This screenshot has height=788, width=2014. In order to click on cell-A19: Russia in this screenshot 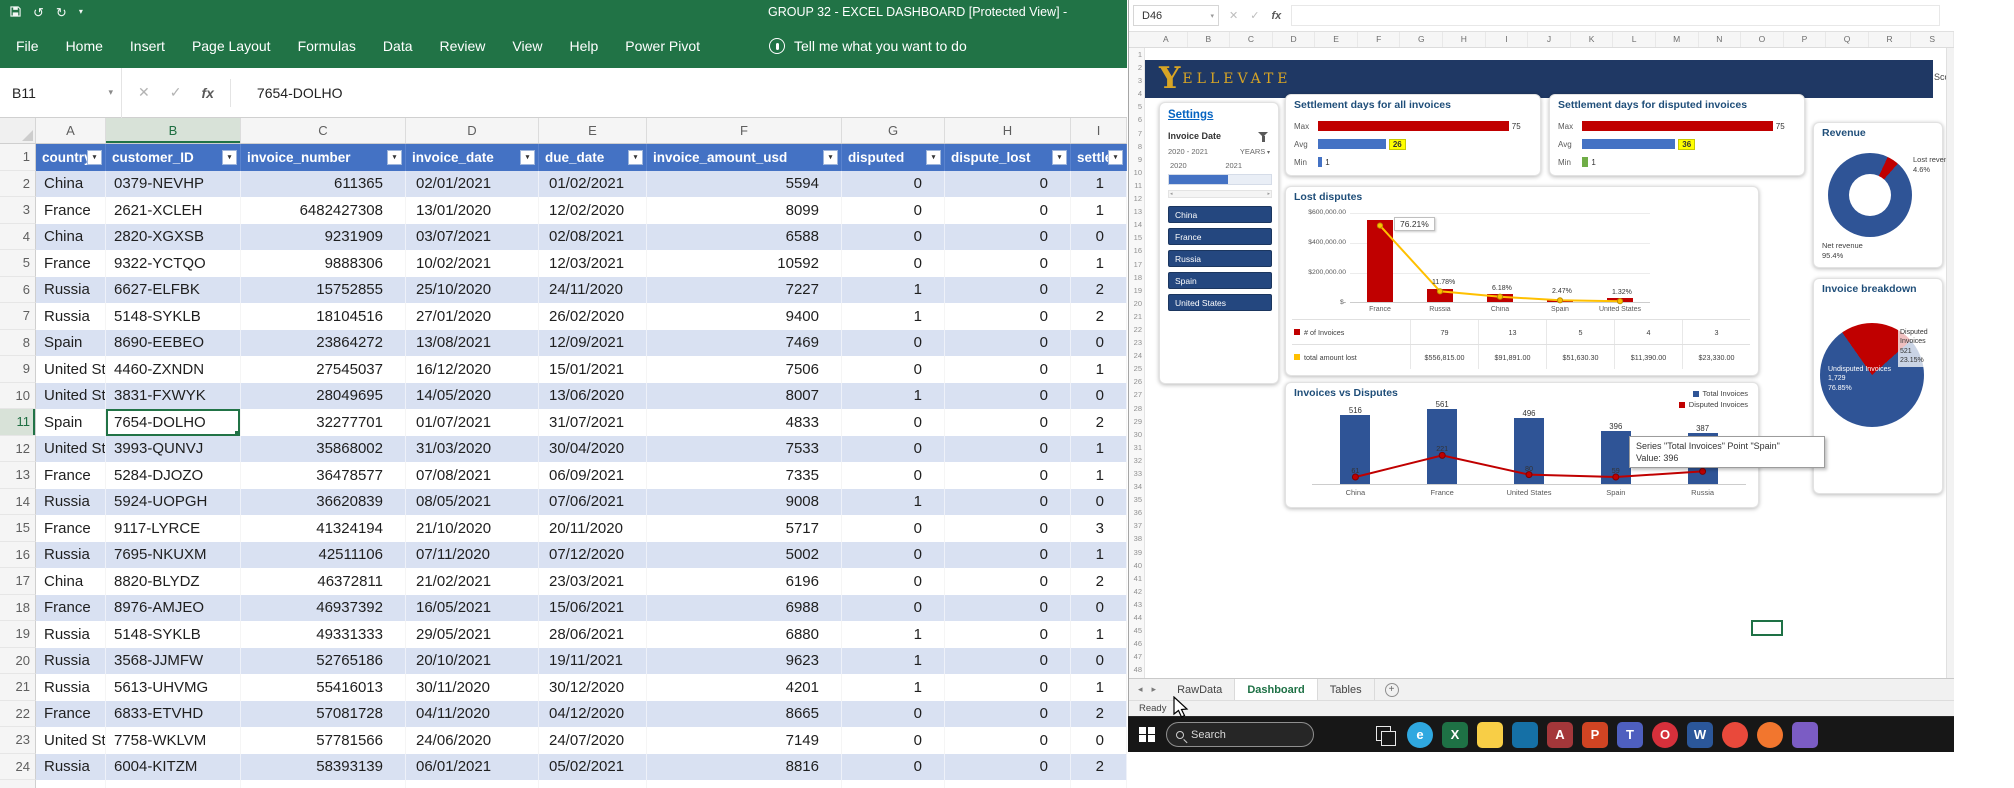, I will do `click(71, 634)`.